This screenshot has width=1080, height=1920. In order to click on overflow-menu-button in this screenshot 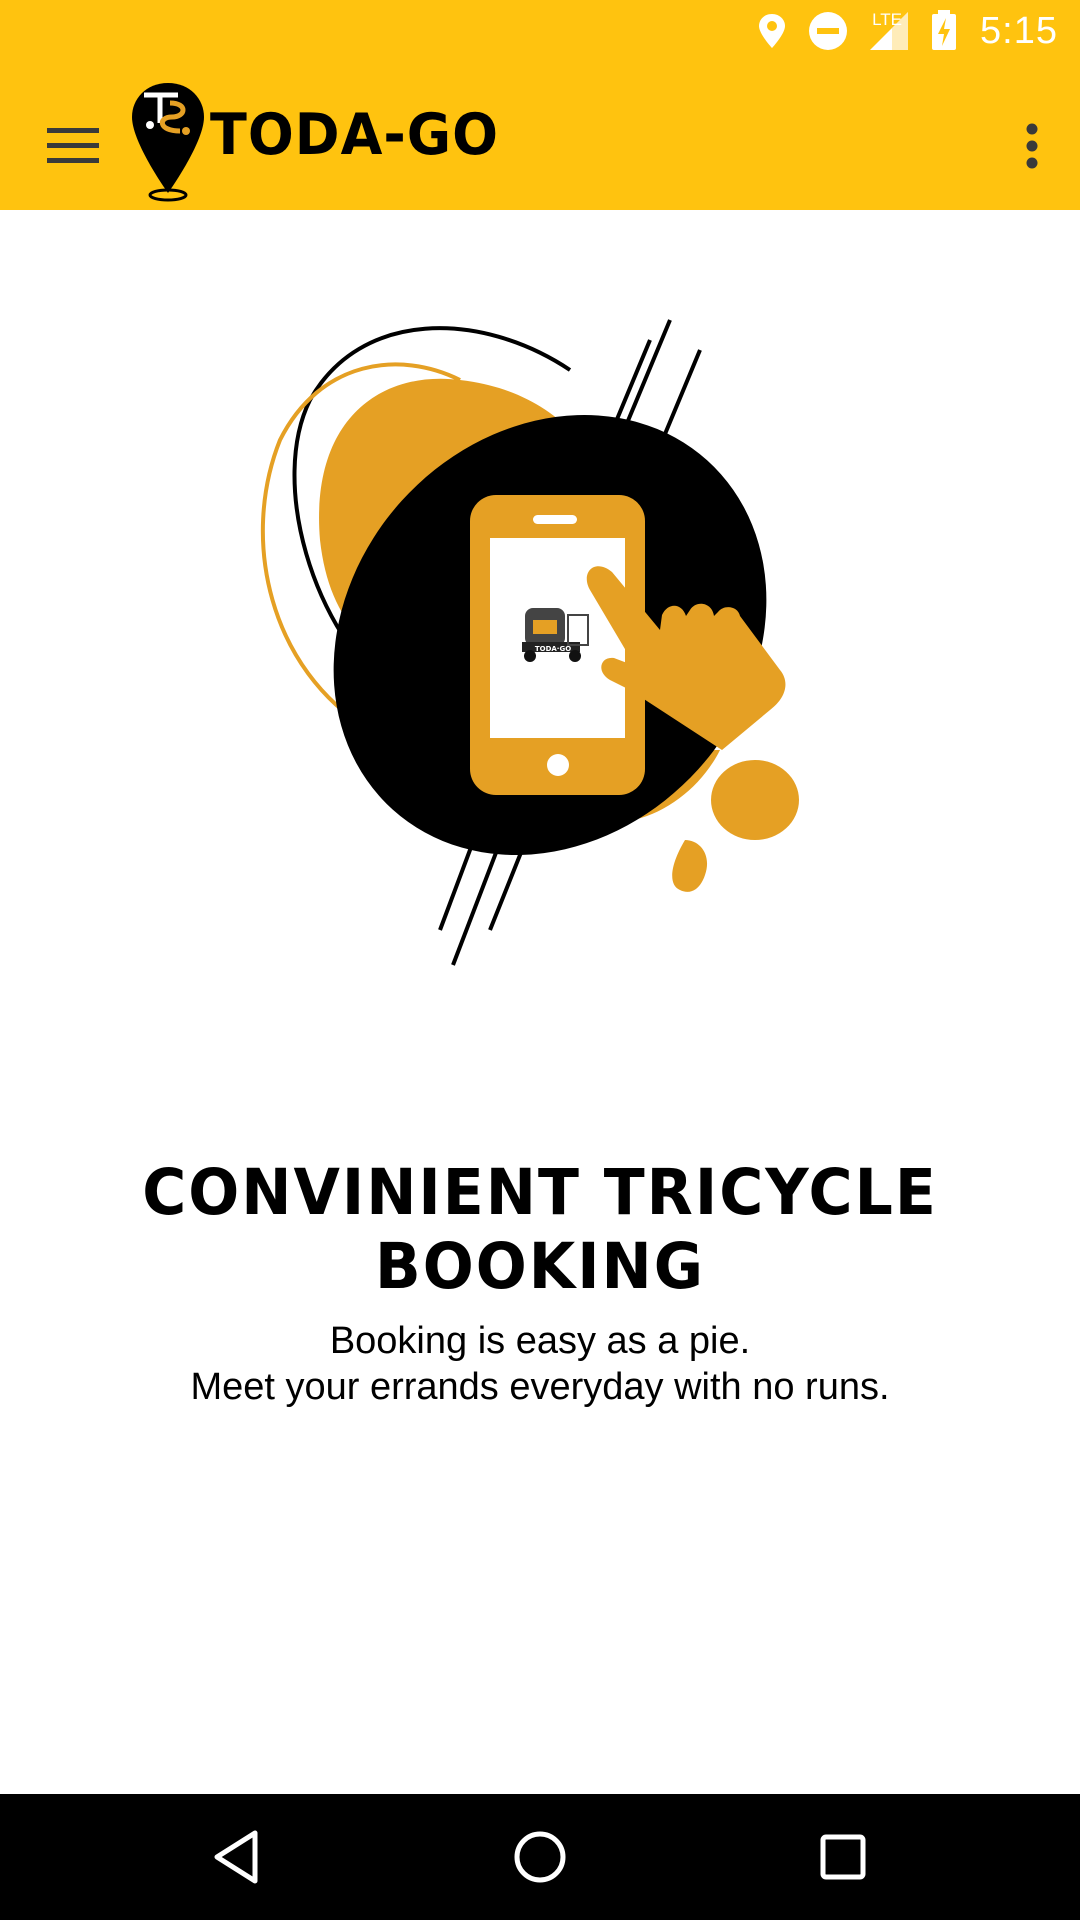, I will do `click(1032, 146)`.